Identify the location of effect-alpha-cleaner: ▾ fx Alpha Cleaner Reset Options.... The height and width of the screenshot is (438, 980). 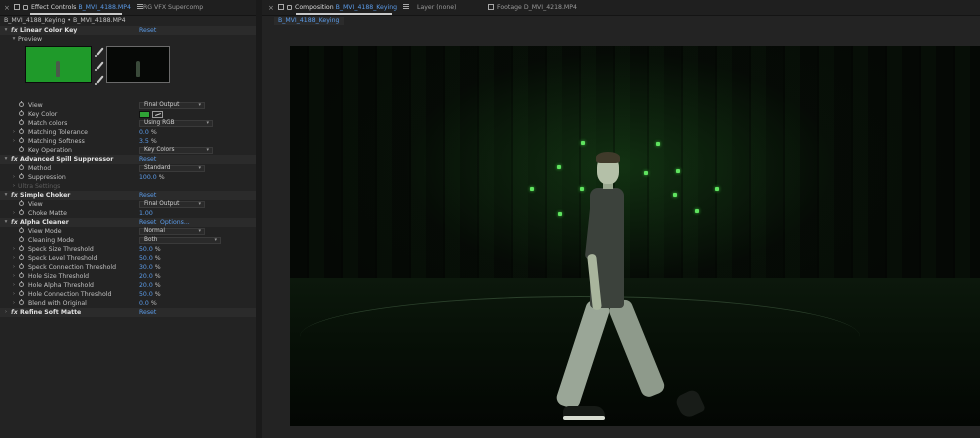
(128, 222).